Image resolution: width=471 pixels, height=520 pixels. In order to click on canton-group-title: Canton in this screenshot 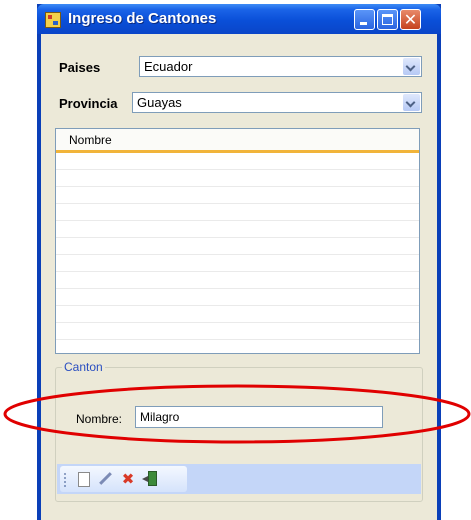, I will do `click(83, 367)`.